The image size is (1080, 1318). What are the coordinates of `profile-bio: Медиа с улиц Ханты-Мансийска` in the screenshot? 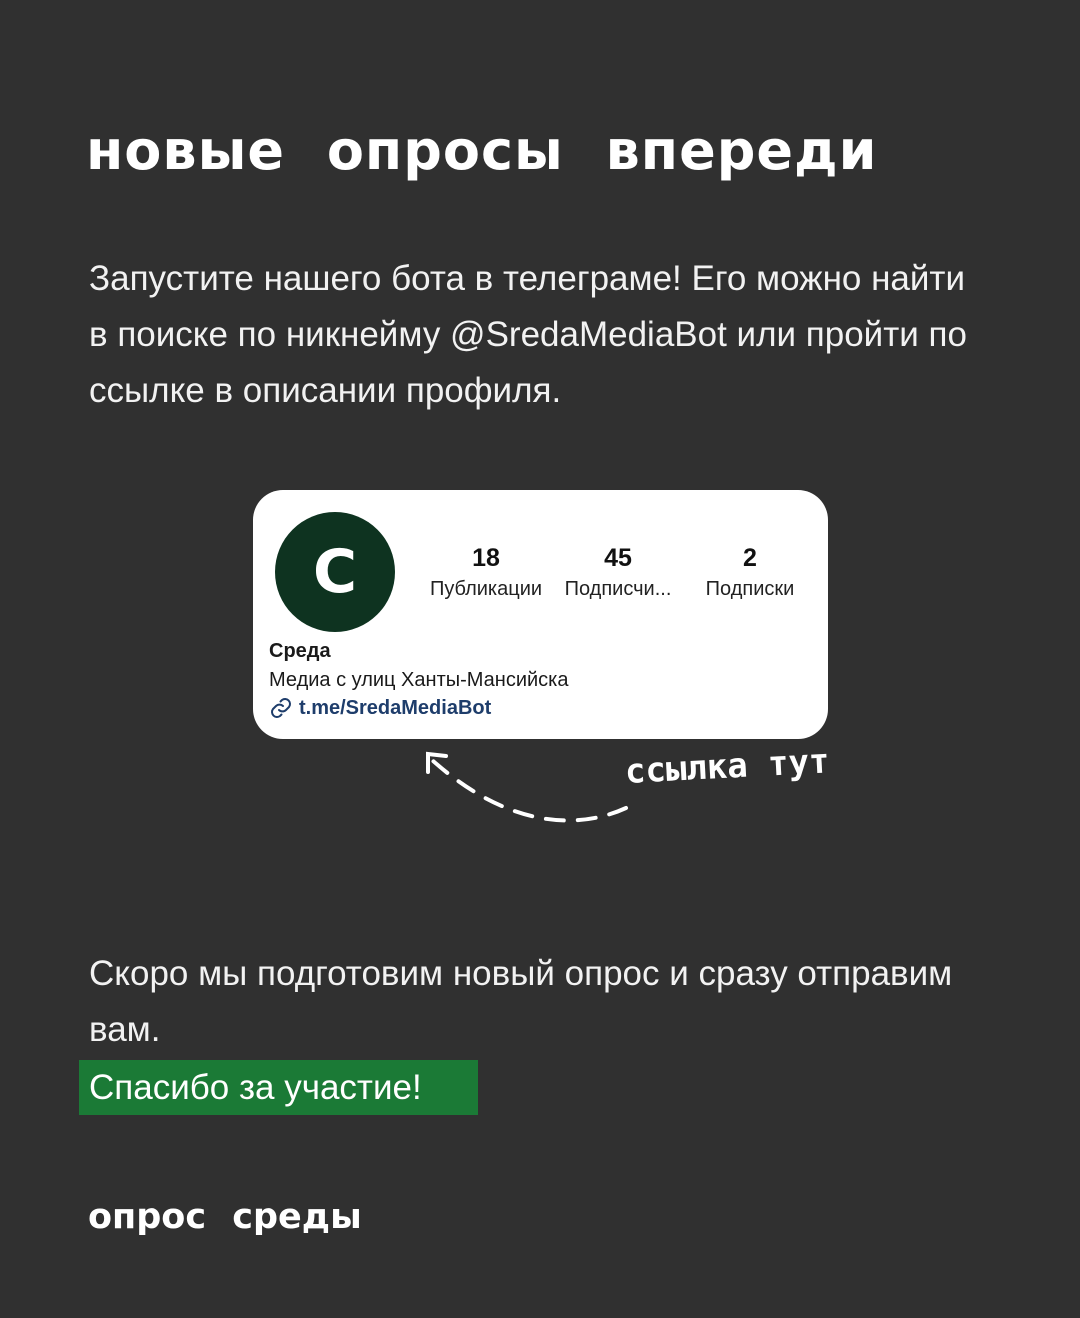 It's located at (419, 680).